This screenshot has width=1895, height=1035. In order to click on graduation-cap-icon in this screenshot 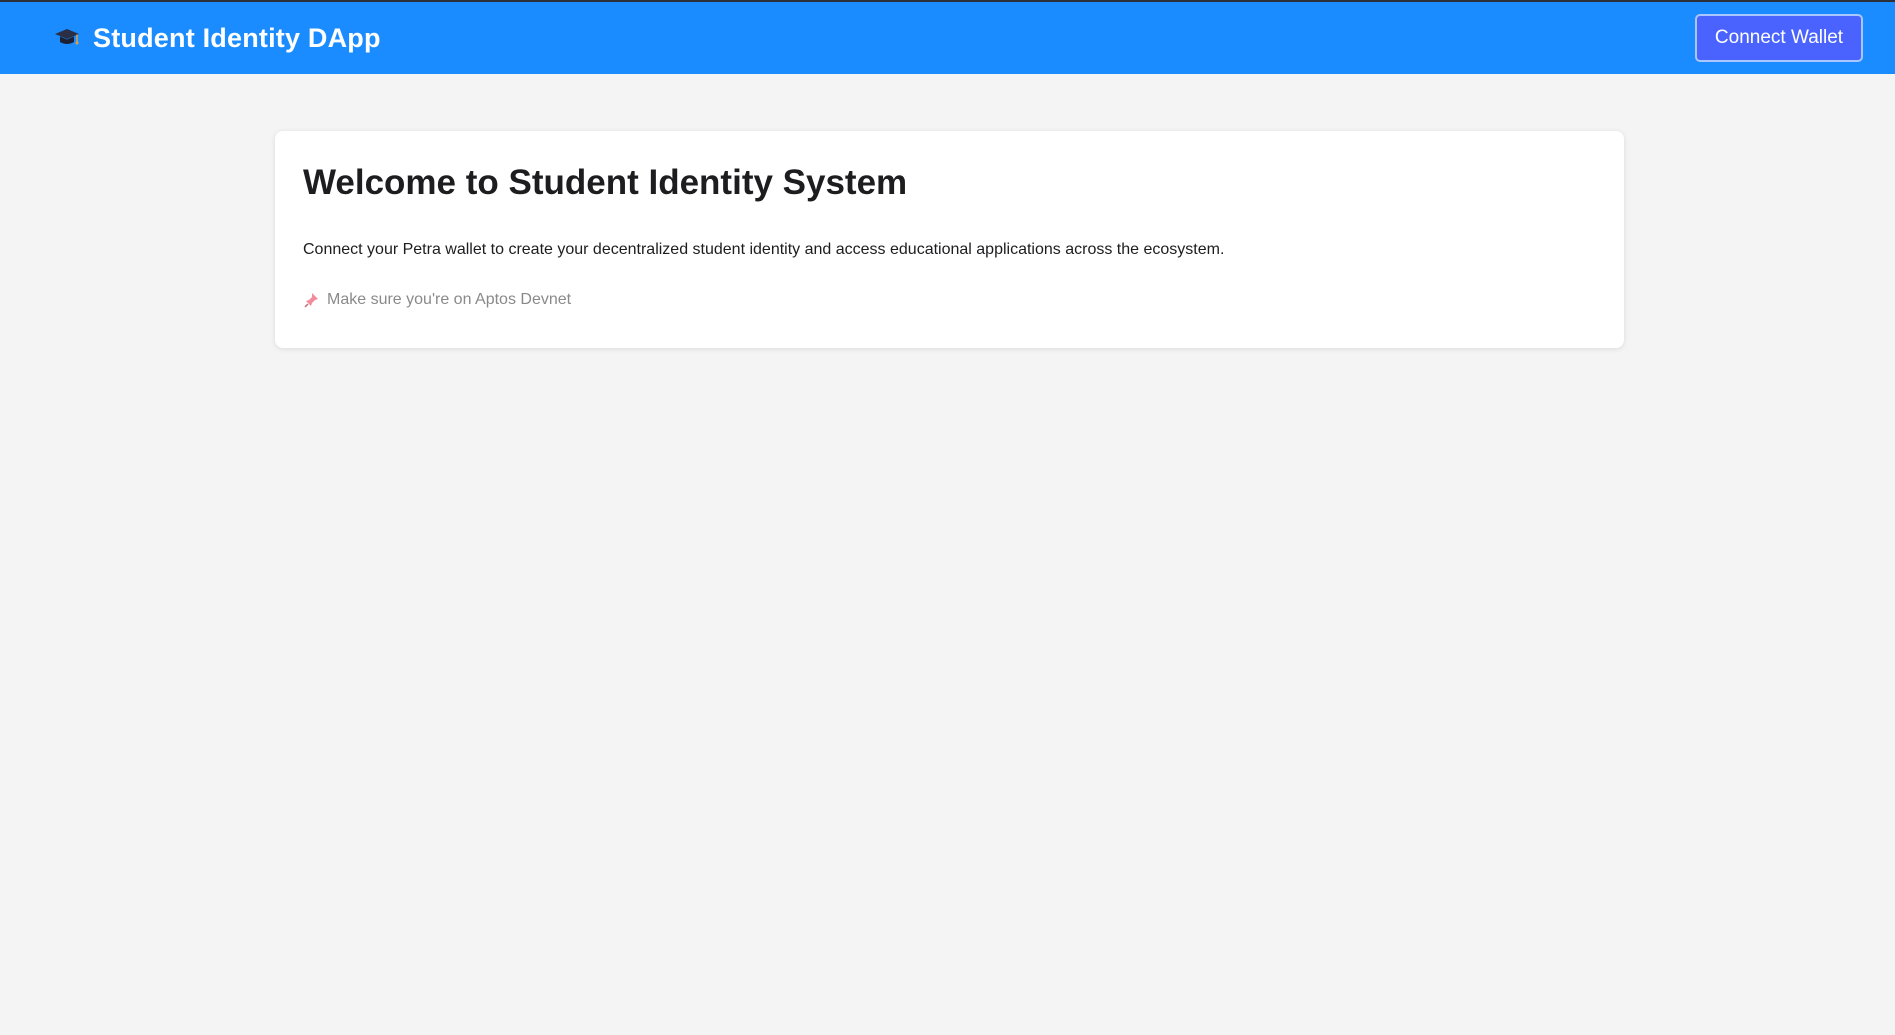, I will do `click(67, 38)`.